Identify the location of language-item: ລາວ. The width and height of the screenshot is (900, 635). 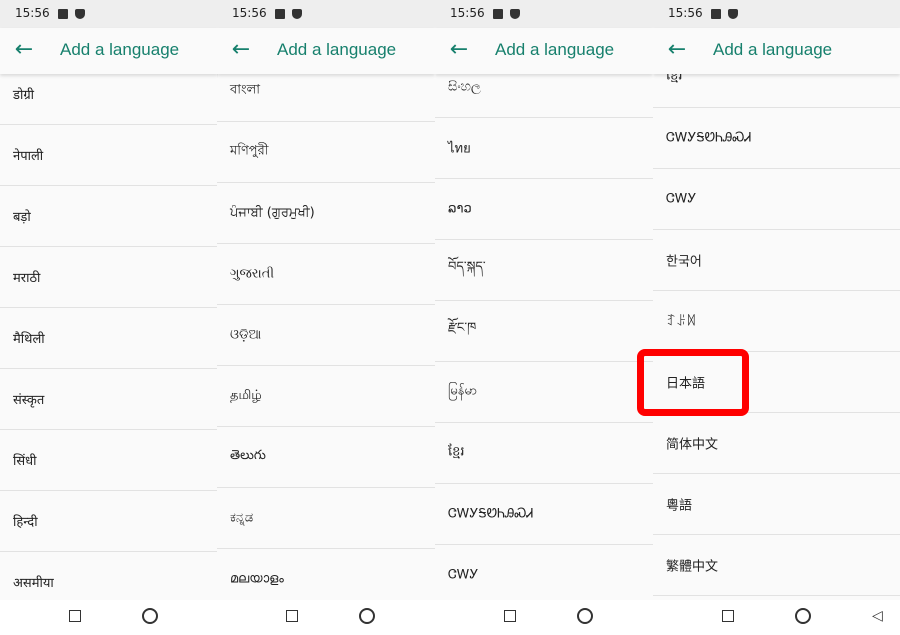
(544, 209).